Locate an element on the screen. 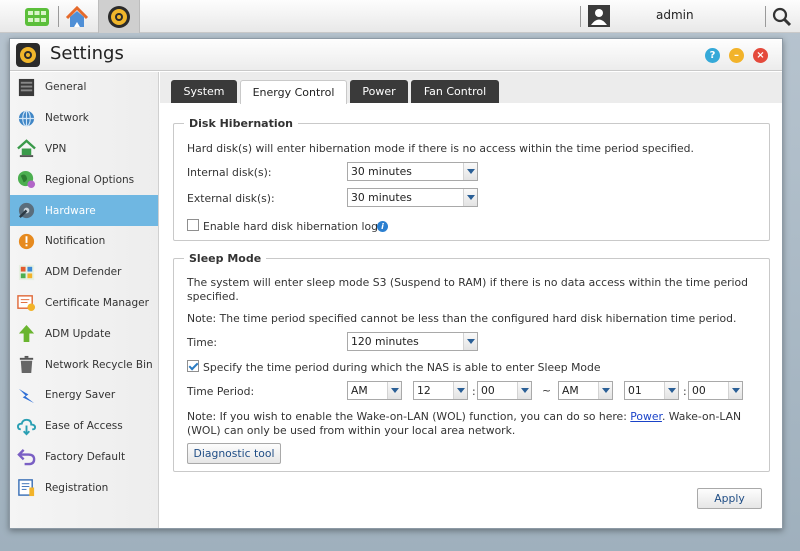  taskbar-app-settings is located at coordinates (119, 16).